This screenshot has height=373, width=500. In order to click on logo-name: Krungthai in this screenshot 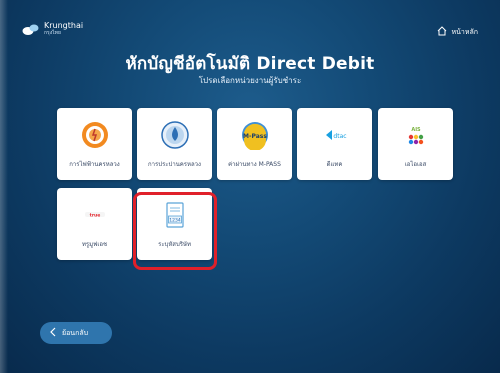, I will do `click(64, 25)`.